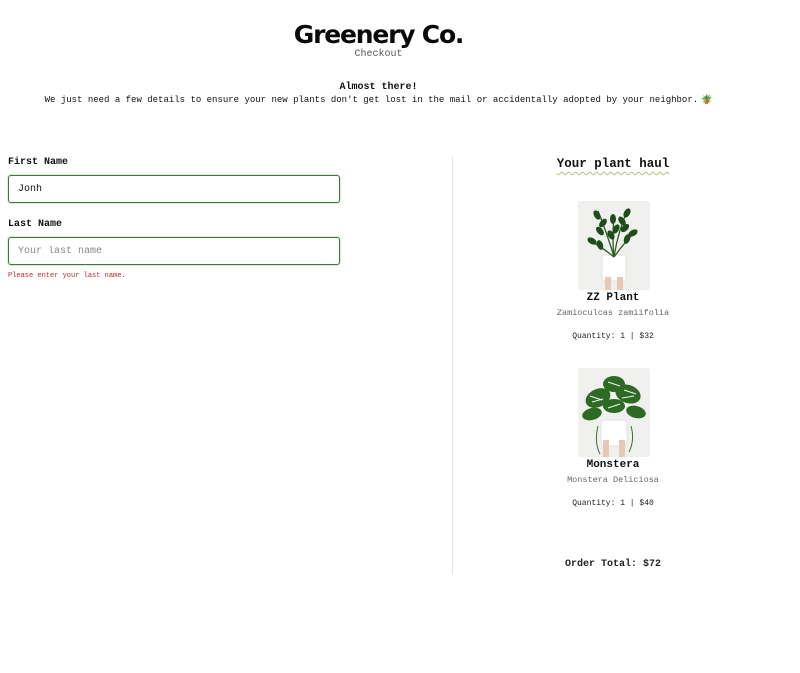 The height and width of the screenshot is (673, 800). What do you see at coordinates (378, 54) in the screenshot?
I see `page-subtitle: Checkout` at bounding box center [378, 54].